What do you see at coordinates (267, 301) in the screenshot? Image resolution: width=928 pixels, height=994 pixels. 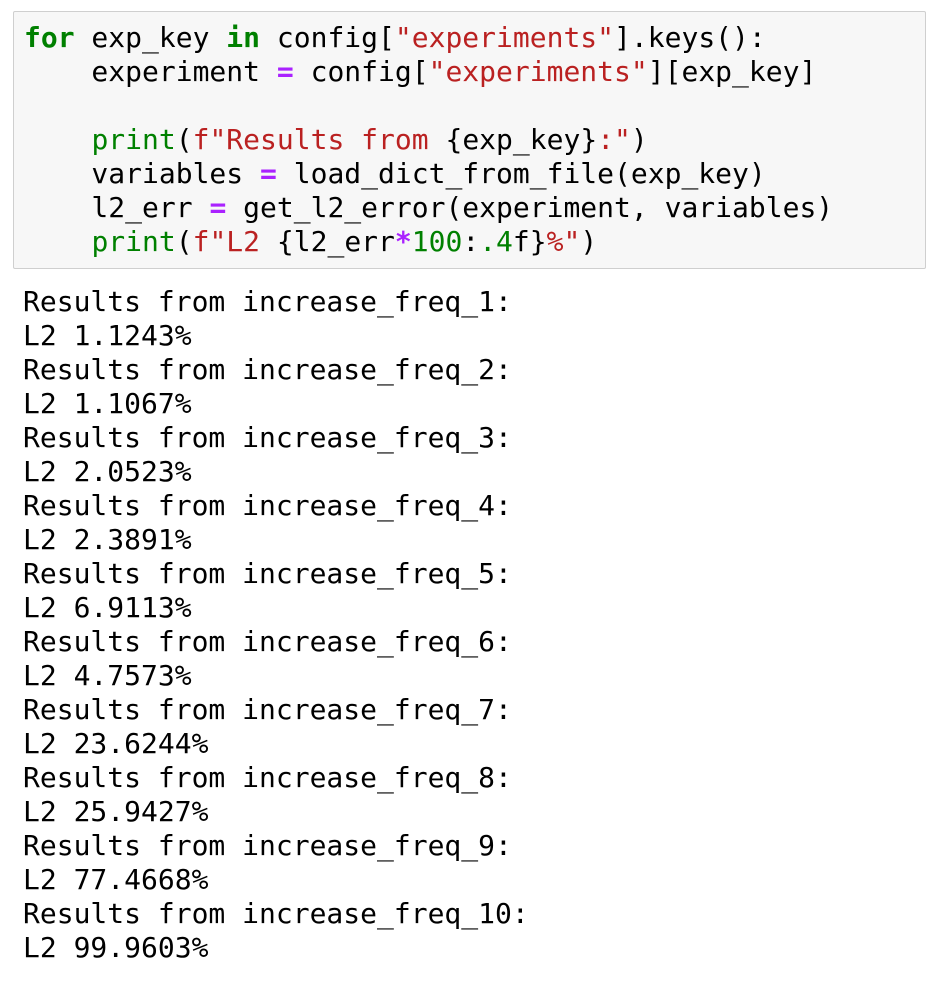 I see `output-line: Results from increase_freq_1:` at bounding box center [267, 301].